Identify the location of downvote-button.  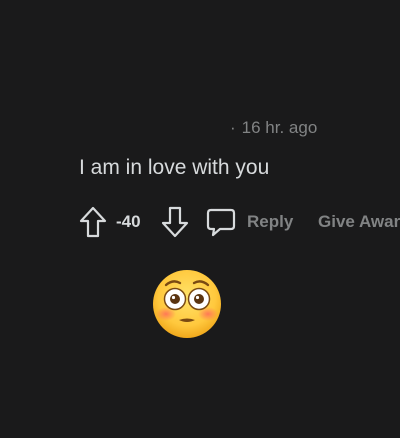
(175, 222).